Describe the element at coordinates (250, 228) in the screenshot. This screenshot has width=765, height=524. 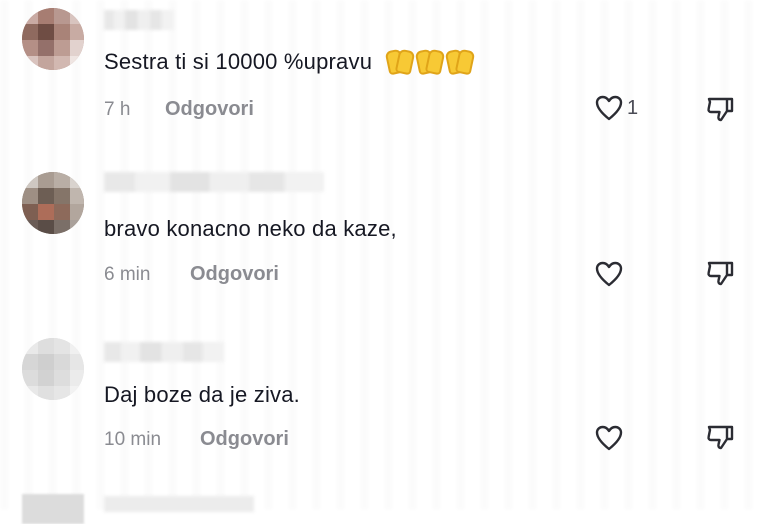
I see `comment-text: bravo konacno neko da kaze,` at that location.